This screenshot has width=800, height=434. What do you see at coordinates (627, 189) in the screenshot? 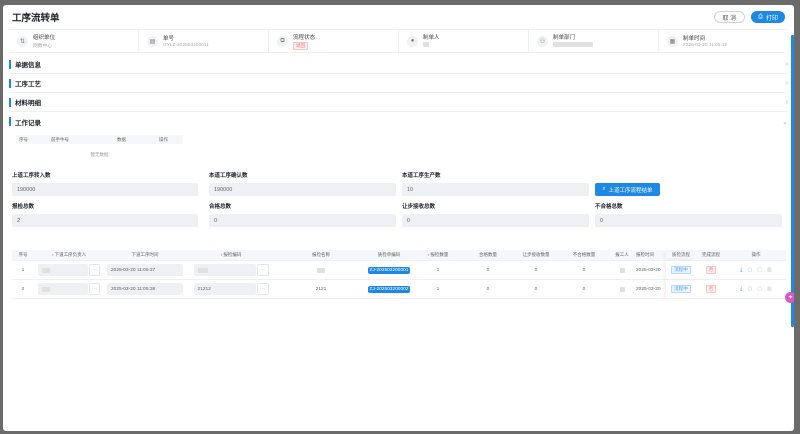
I see `query-prev-flow-button: ⌕ 上道工序流程结单` at bounding box center [627, 189].